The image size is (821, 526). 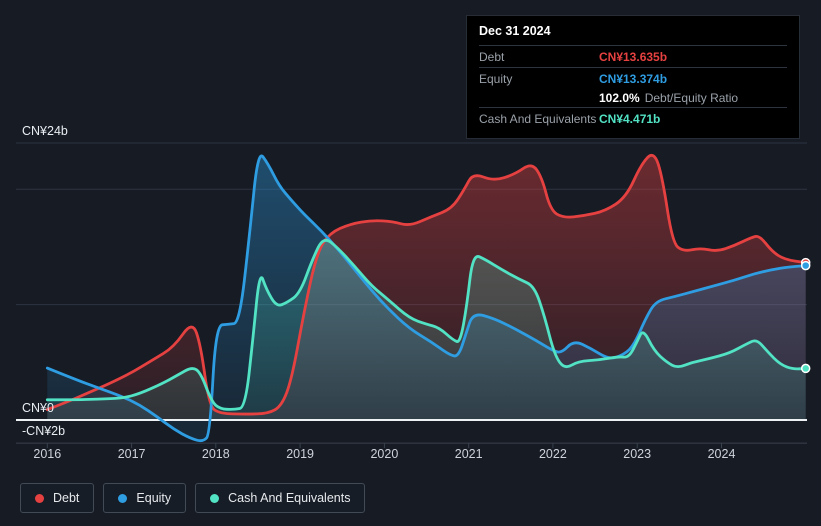 I want to click on tooltip-cash-value: CN¥4.471b, so click(x=630, y=119).